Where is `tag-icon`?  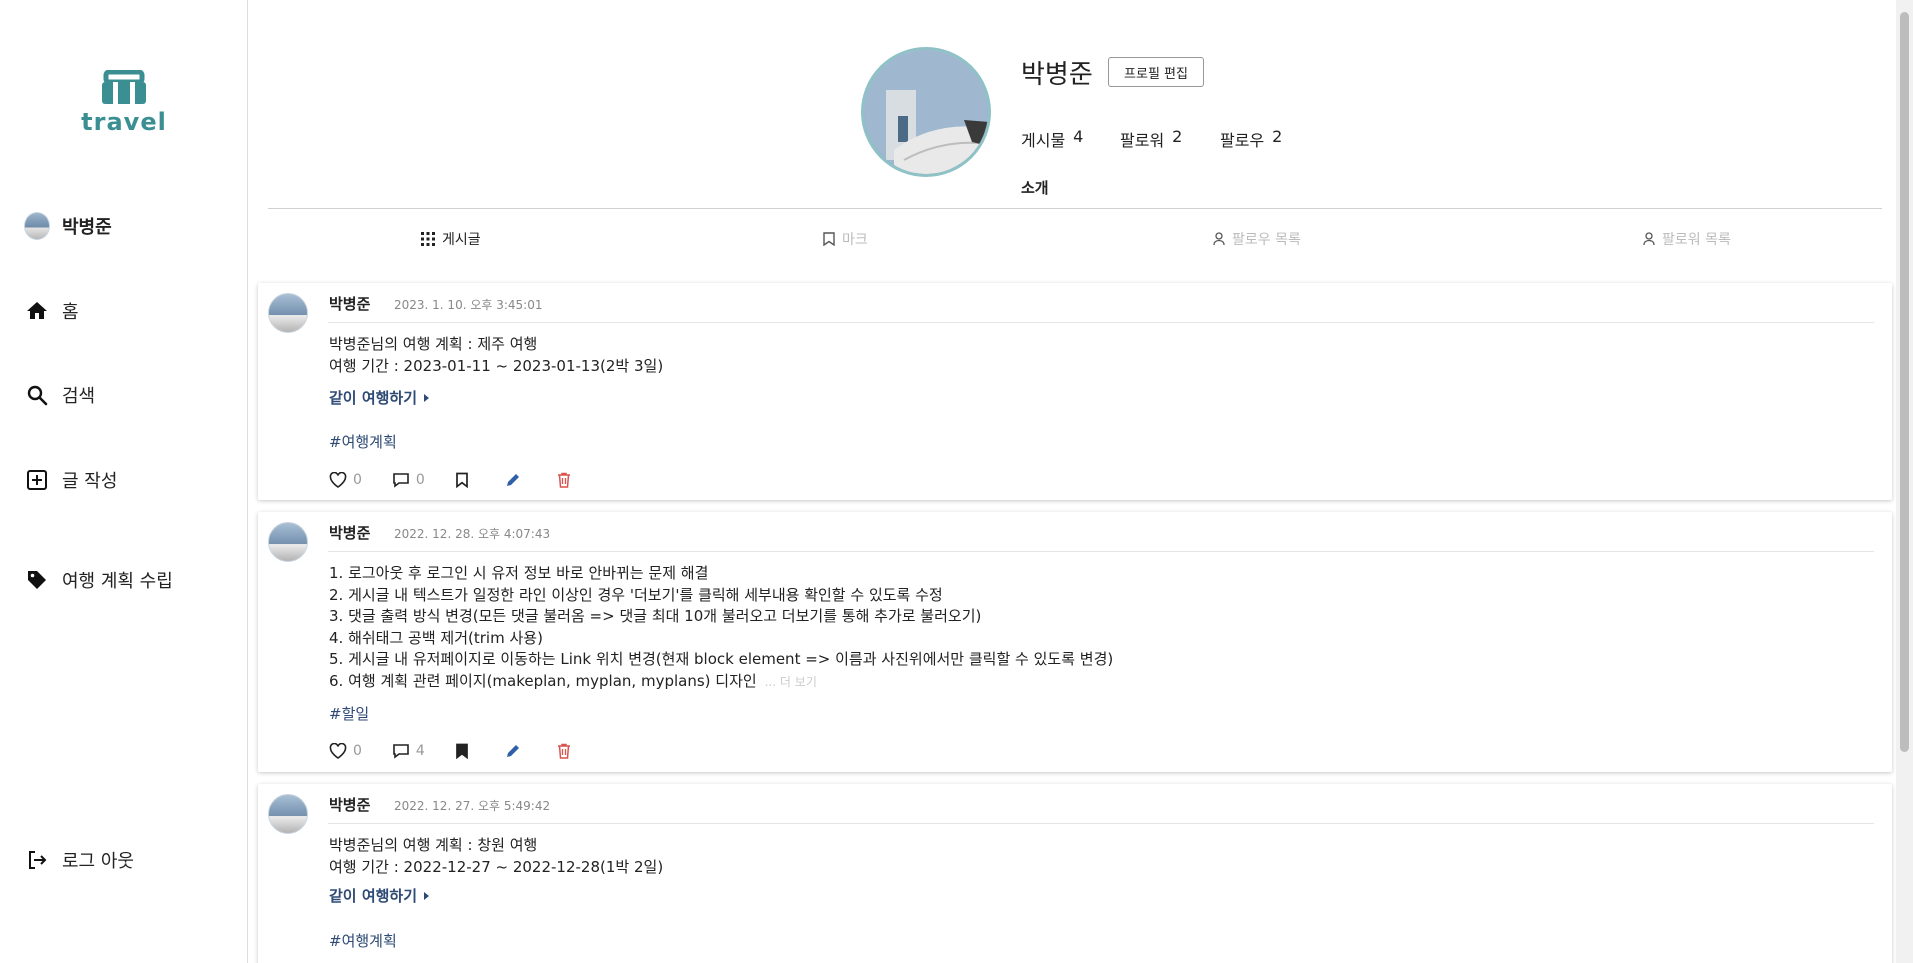 tag-icon is located at coordinates (37, 580).